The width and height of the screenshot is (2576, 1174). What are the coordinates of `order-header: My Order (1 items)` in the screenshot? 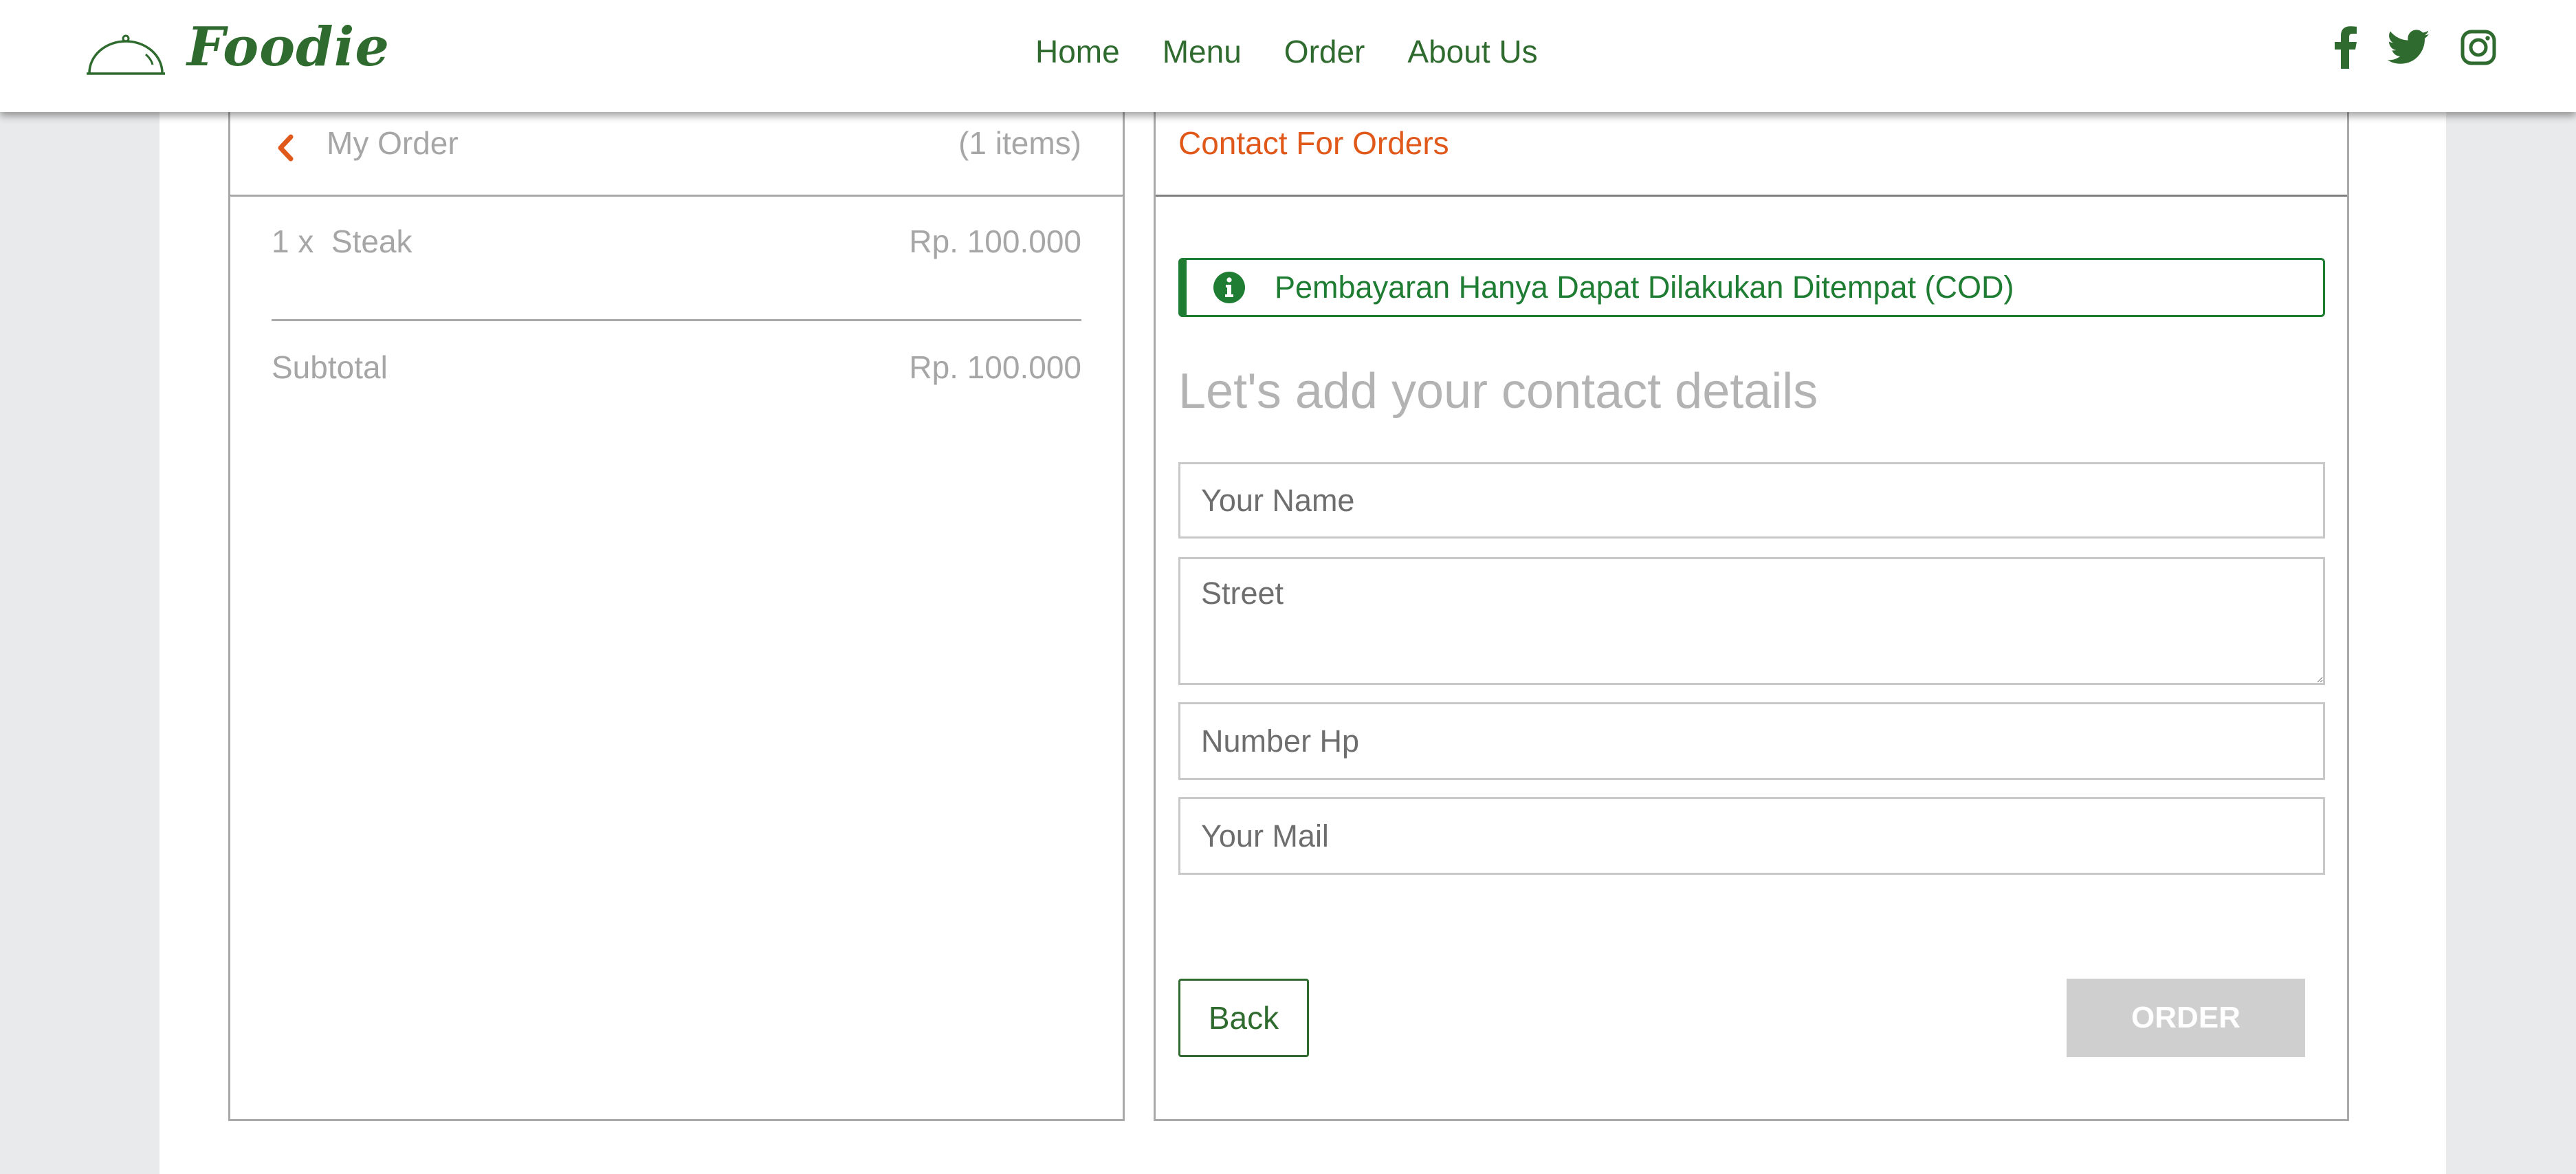 It's located at (676, 155).